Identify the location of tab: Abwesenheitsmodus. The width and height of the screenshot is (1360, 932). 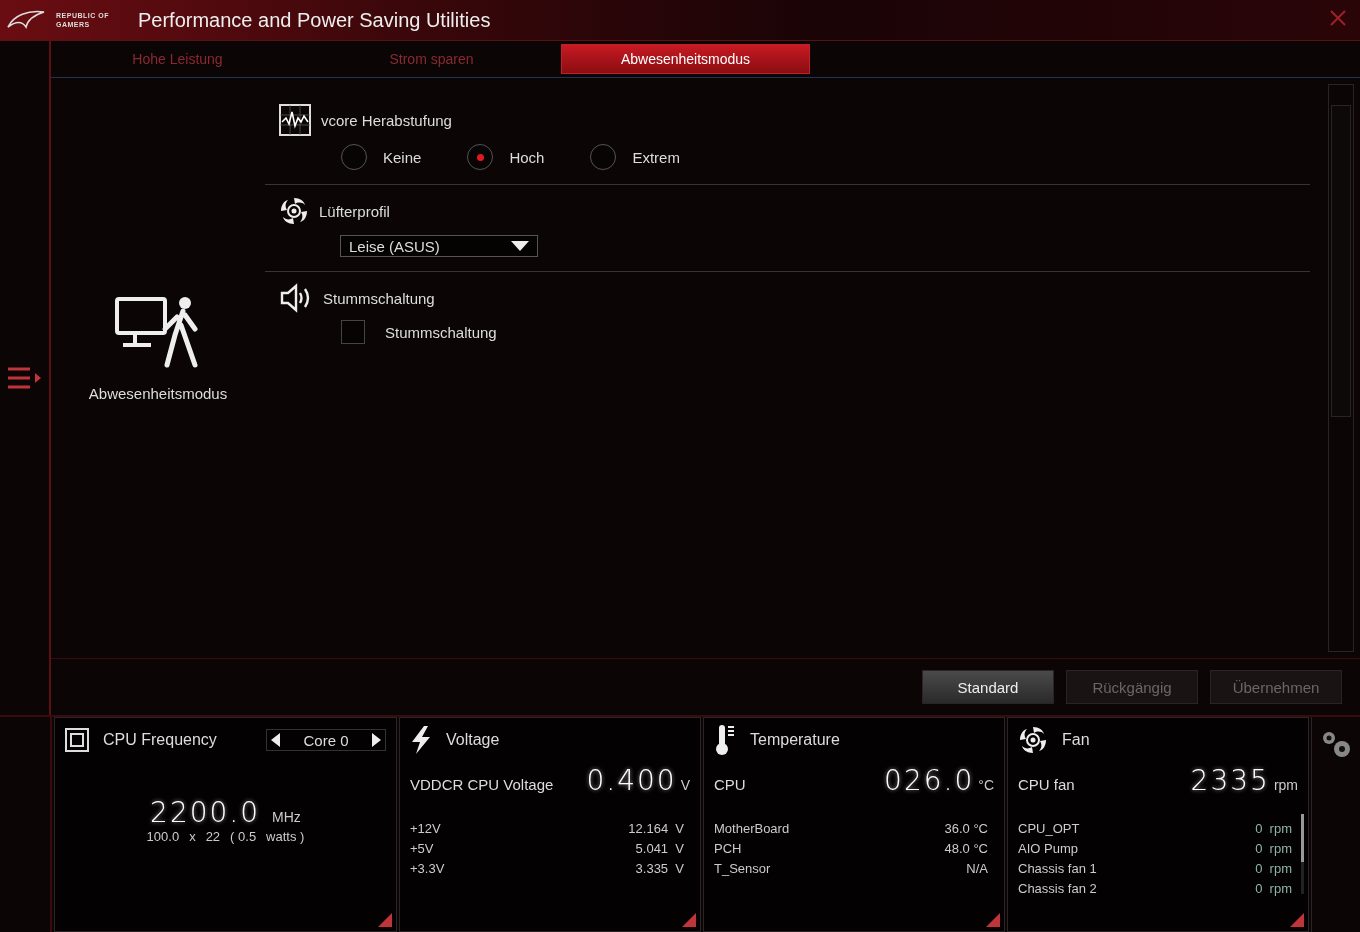
(685, 59).